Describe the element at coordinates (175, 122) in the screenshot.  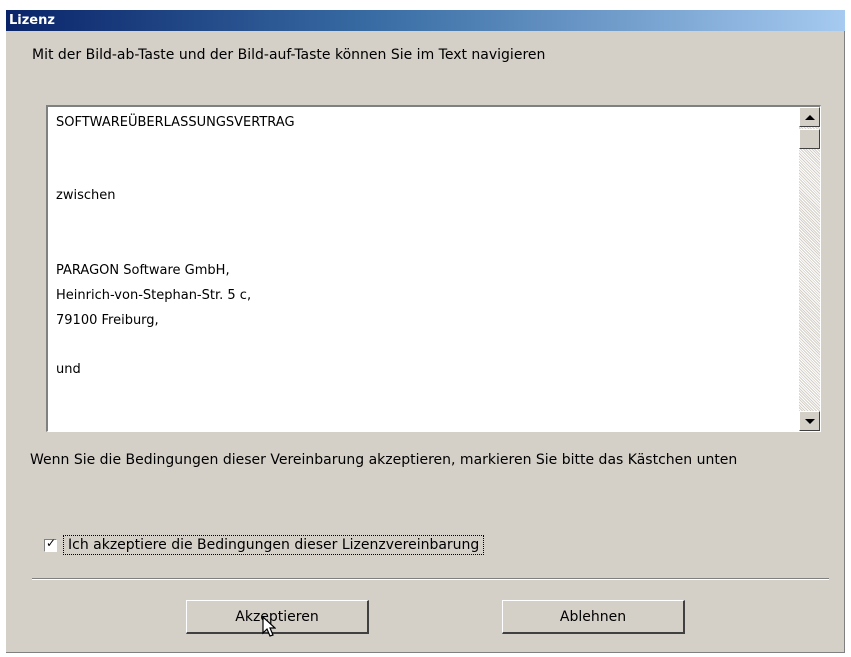
I see `license-text-line: SOFTWAREÜBERLASSUNGSVERTRAG` at that location.